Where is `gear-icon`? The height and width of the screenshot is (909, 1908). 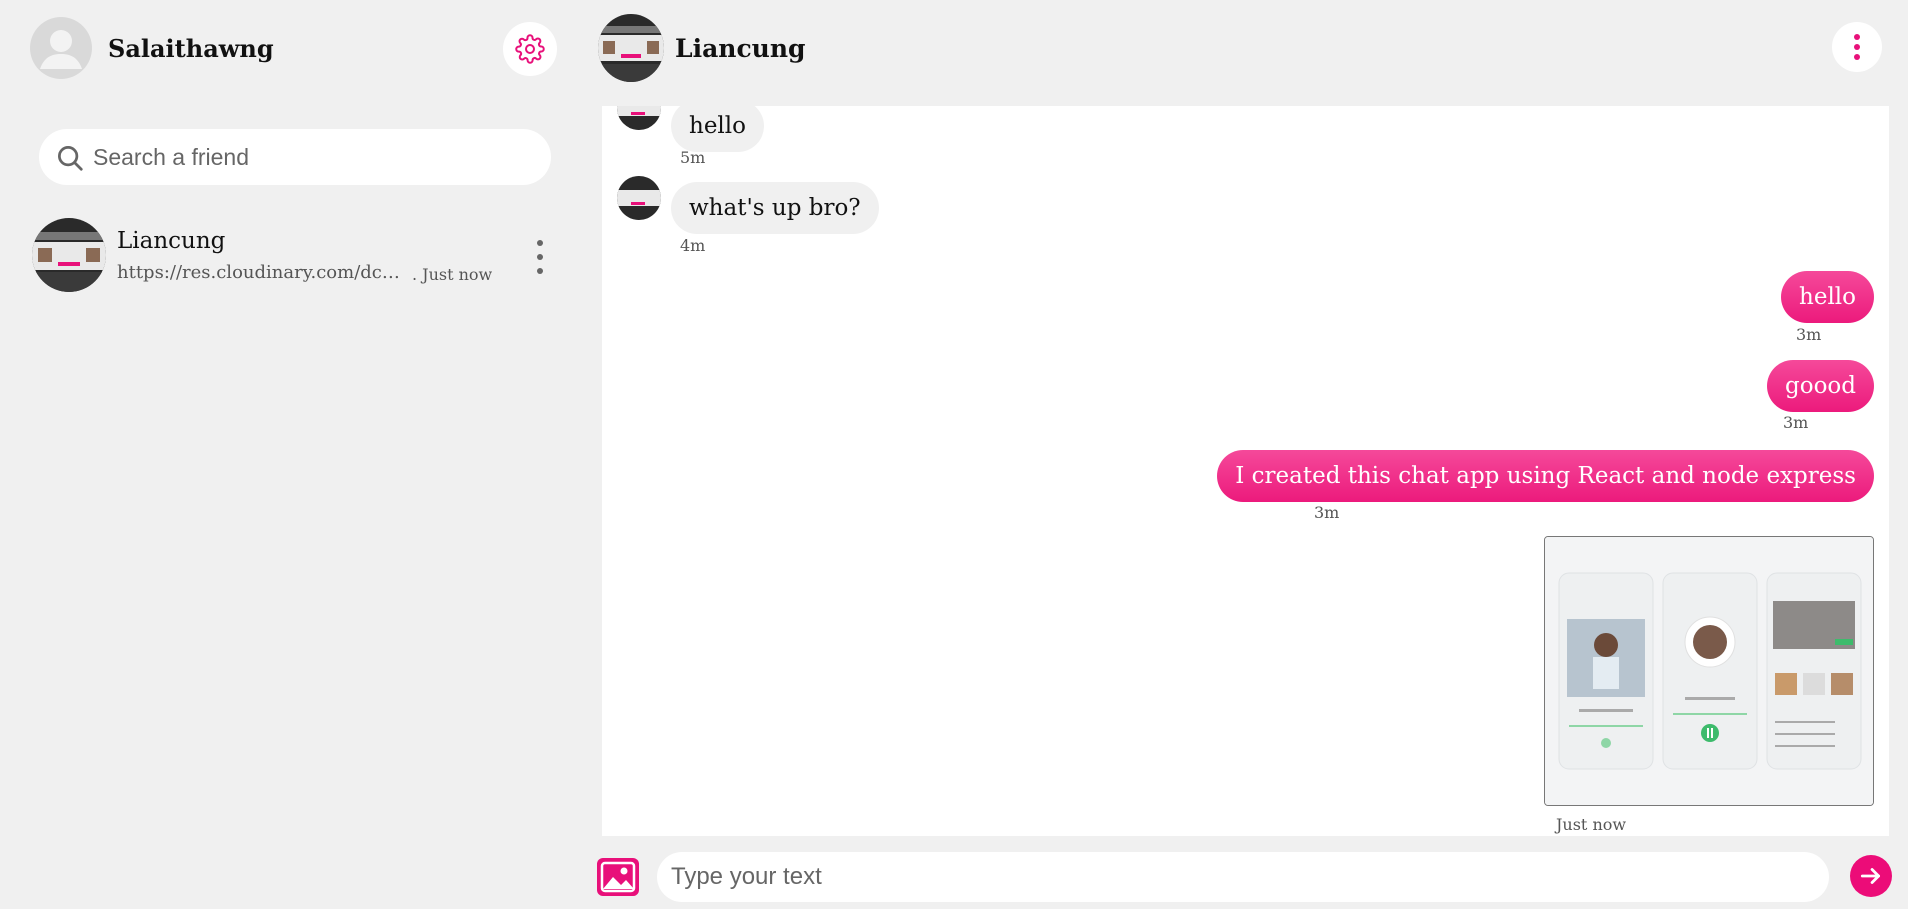 gear-icon is located at coordinates (530, 49).